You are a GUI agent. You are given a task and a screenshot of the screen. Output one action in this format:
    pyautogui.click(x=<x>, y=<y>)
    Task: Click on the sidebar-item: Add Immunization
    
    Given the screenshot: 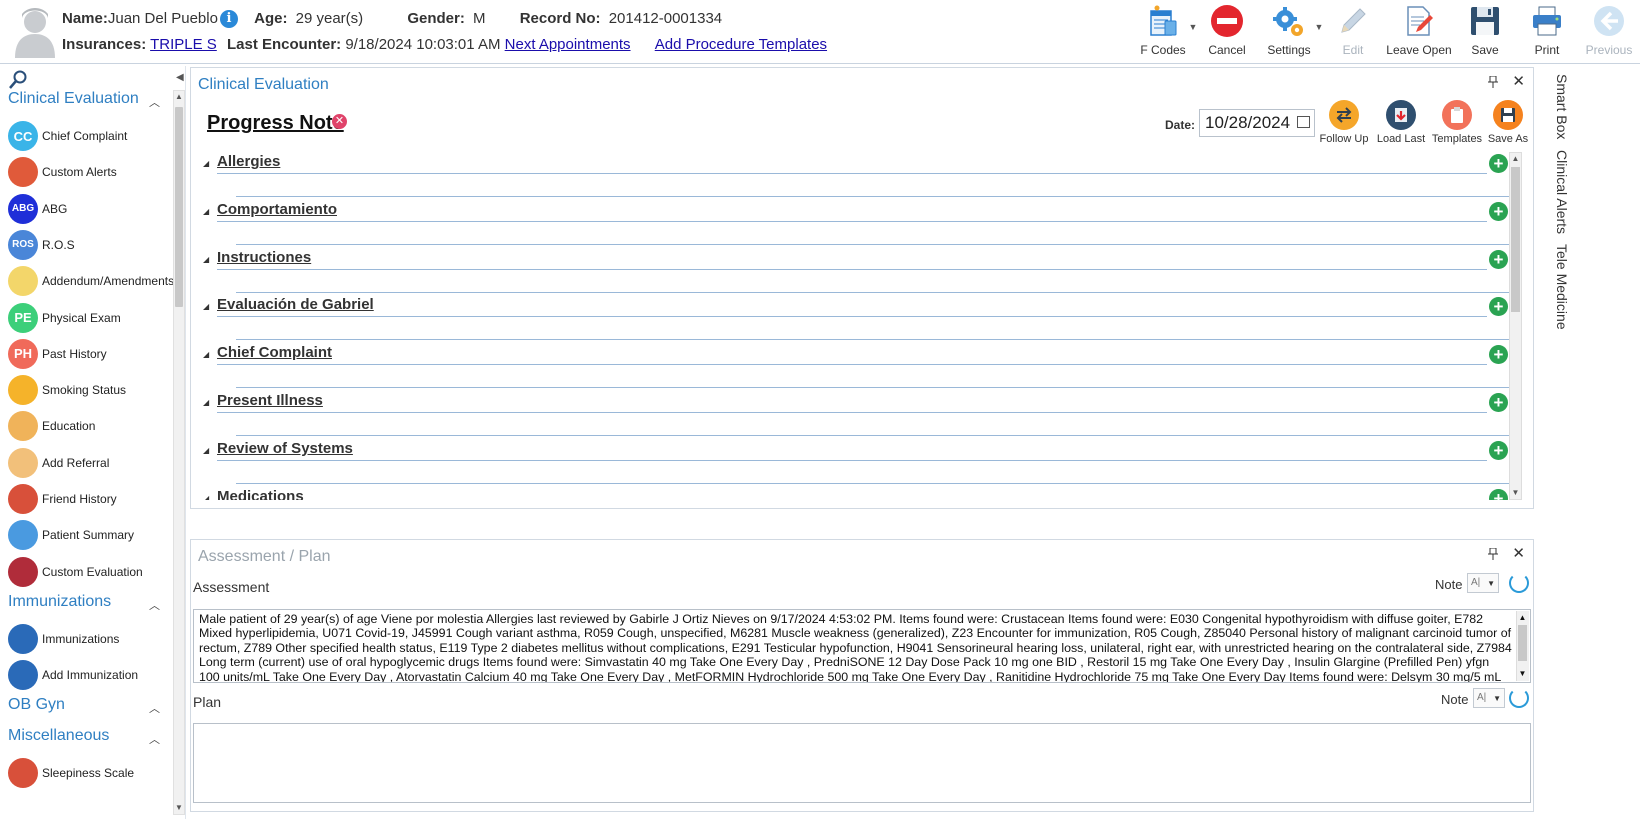 What is the action you would take?
    pyautogui.click(x=91, y=675)
    